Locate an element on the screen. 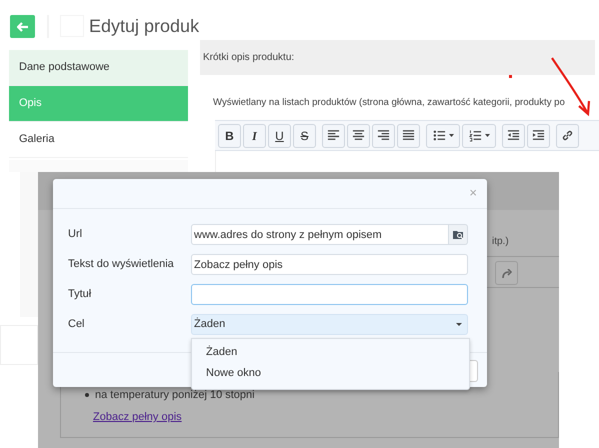  bold-button: B is located at coordinates (229, 136).